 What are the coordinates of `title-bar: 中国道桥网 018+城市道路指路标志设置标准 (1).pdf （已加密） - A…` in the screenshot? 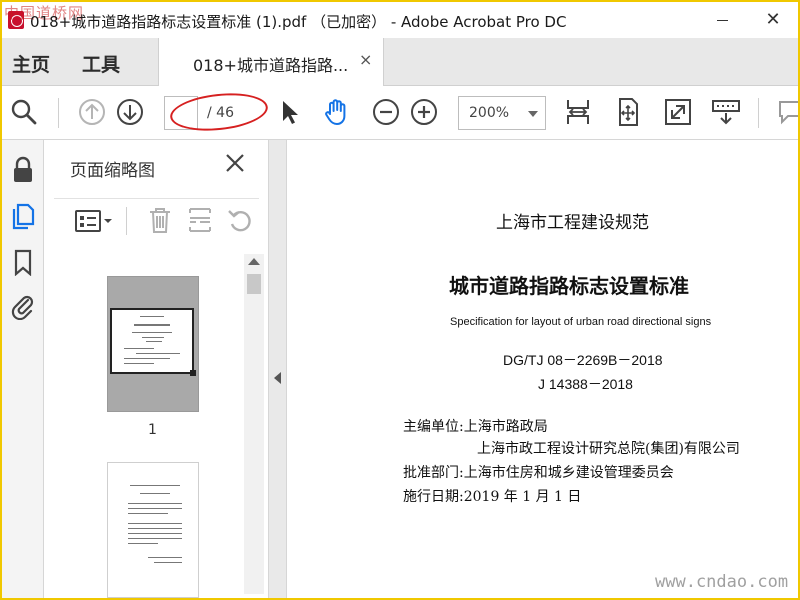 It's located at (400, 20).